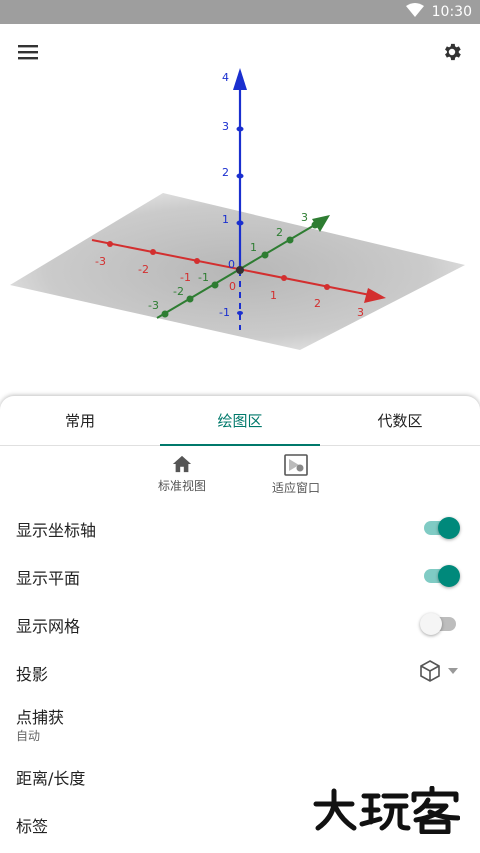 The height and width of the screenshot is (853, 480). Describe the element at coordinates (240, 270) in the screenshot. I see `origin-point` at that location.